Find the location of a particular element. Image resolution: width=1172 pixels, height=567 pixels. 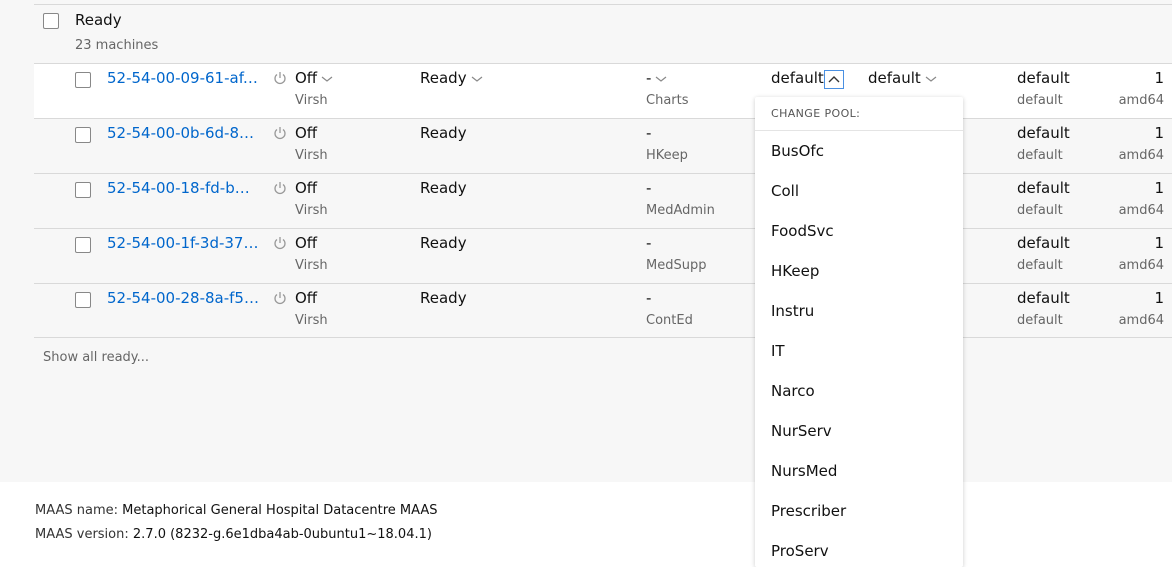

zone-menu: default is located at coordinates (902, 78).